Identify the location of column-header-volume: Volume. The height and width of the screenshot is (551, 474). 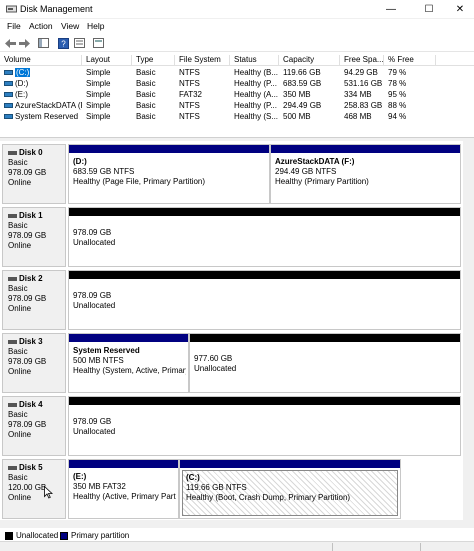
(41, 60).